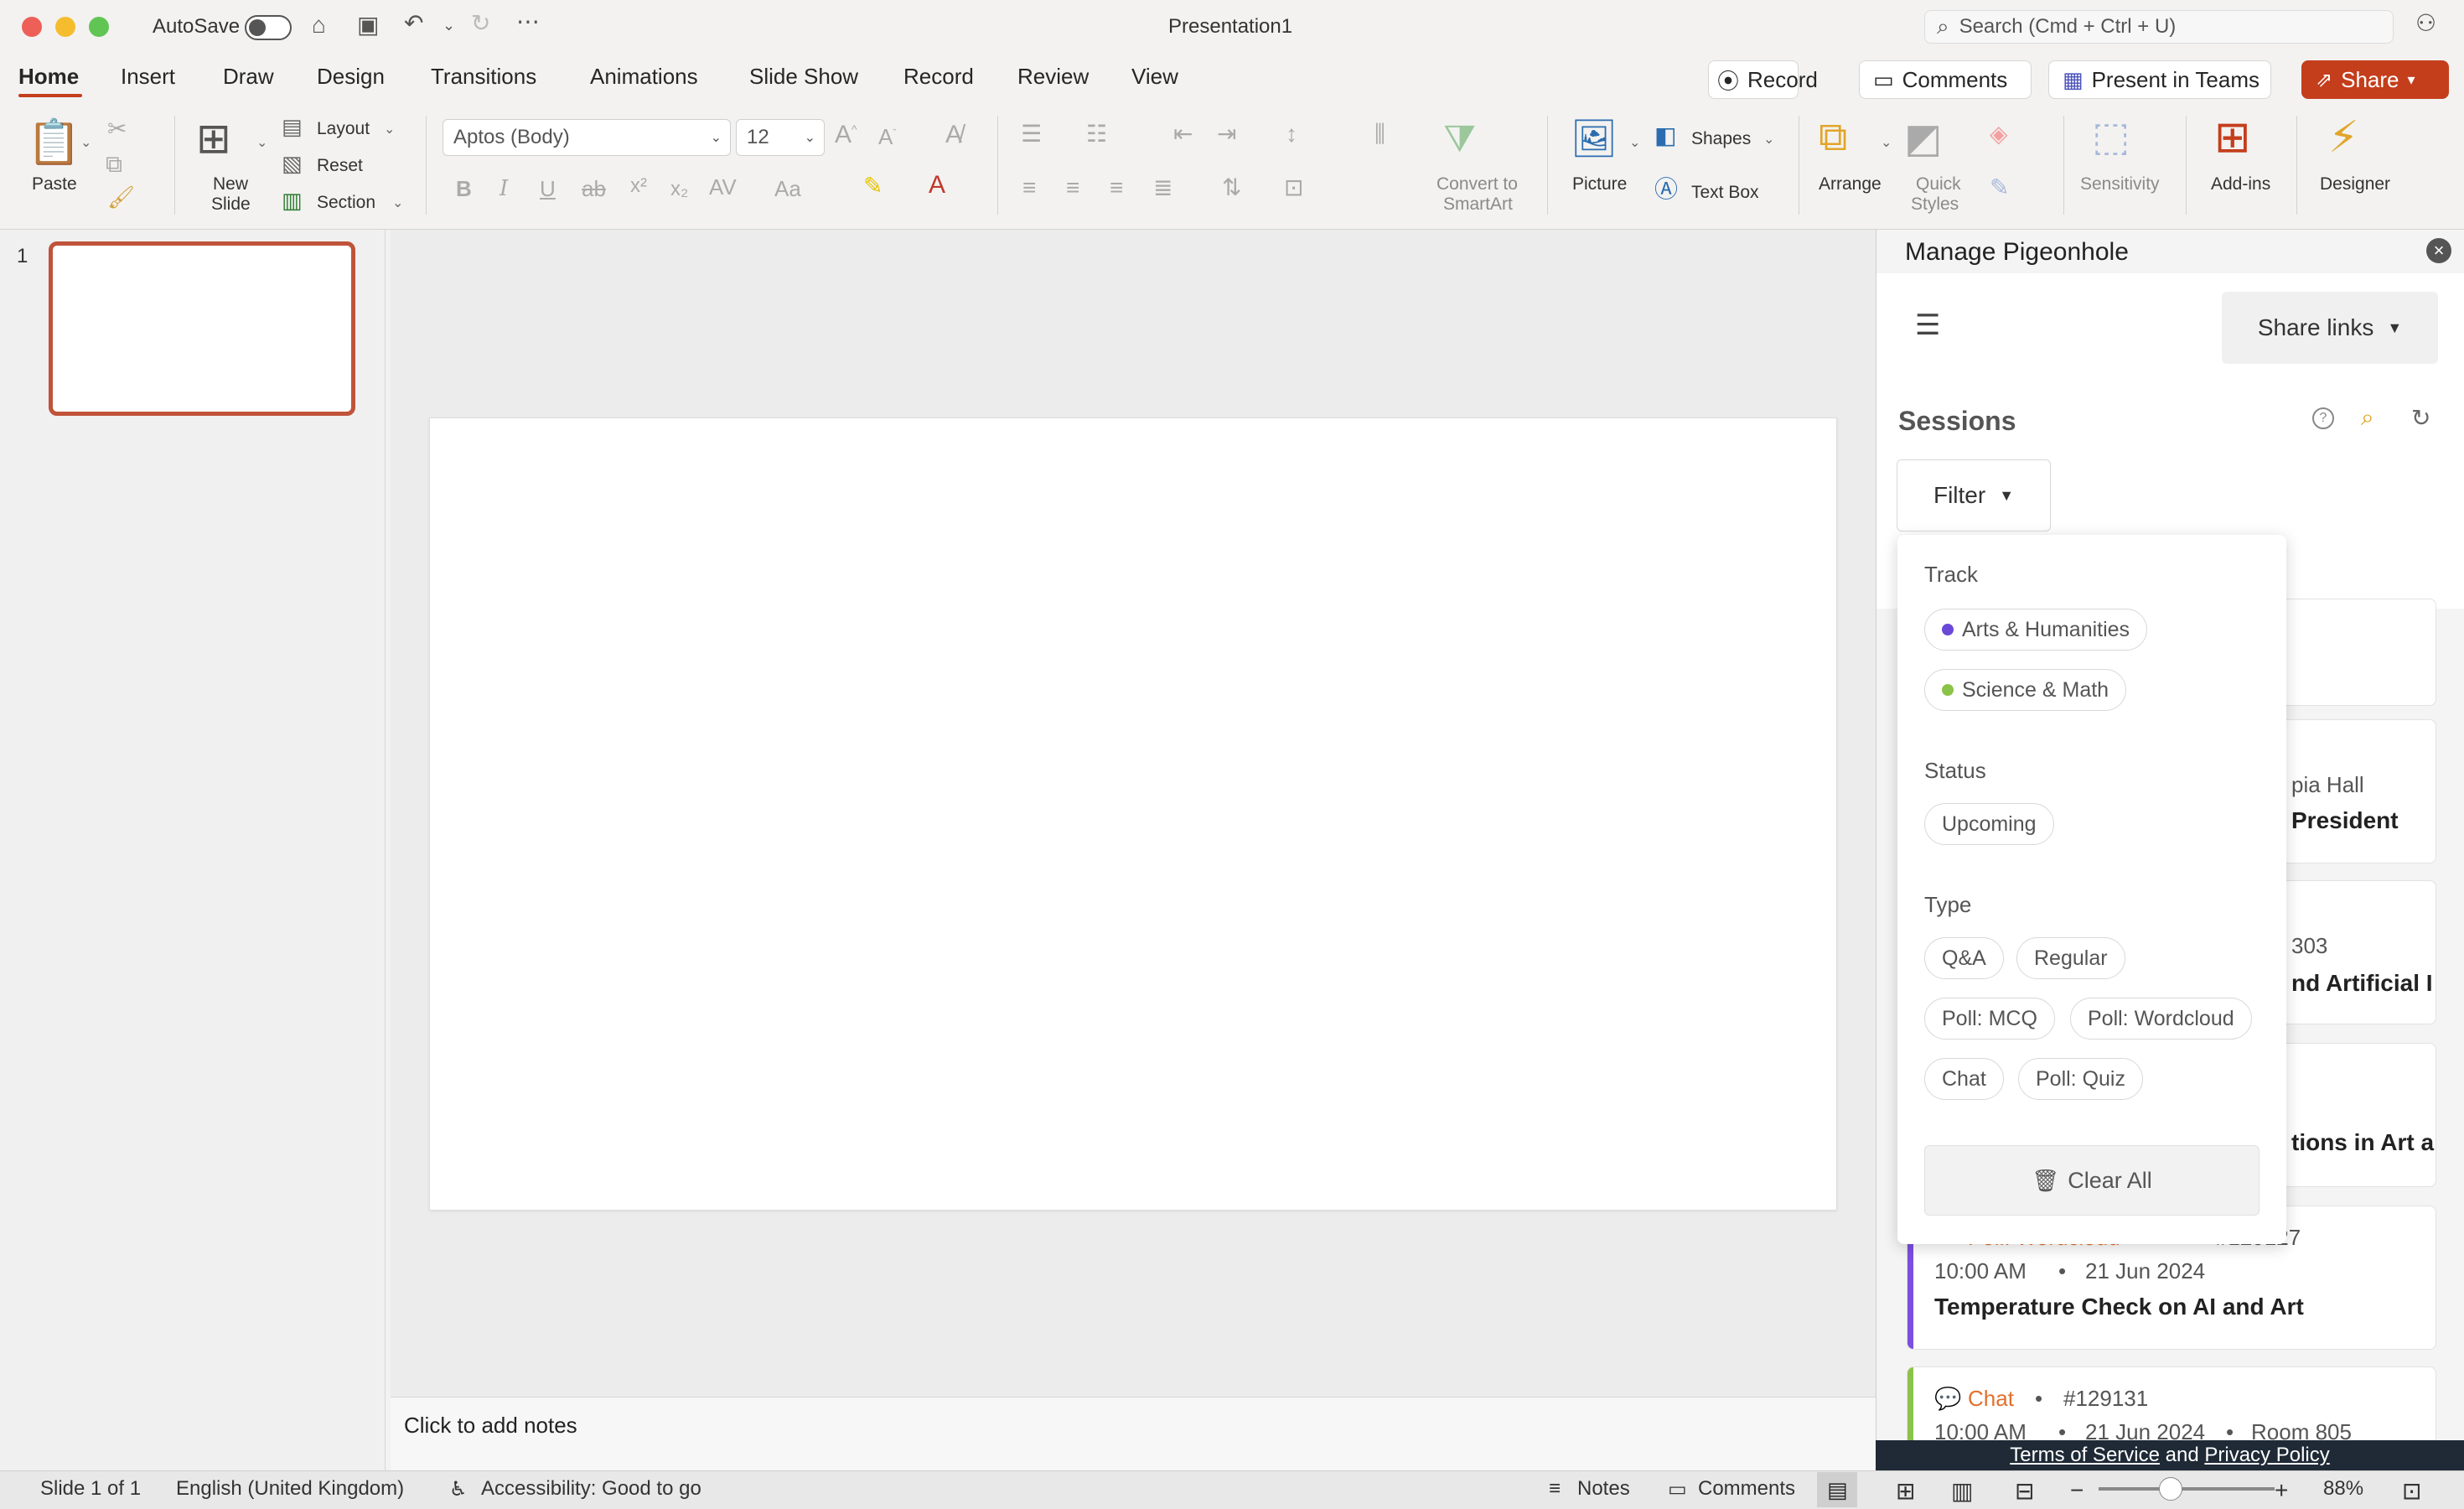 This screenshot has width=2464, height=1509. I want to click on close-window-button, so click(32, 27).